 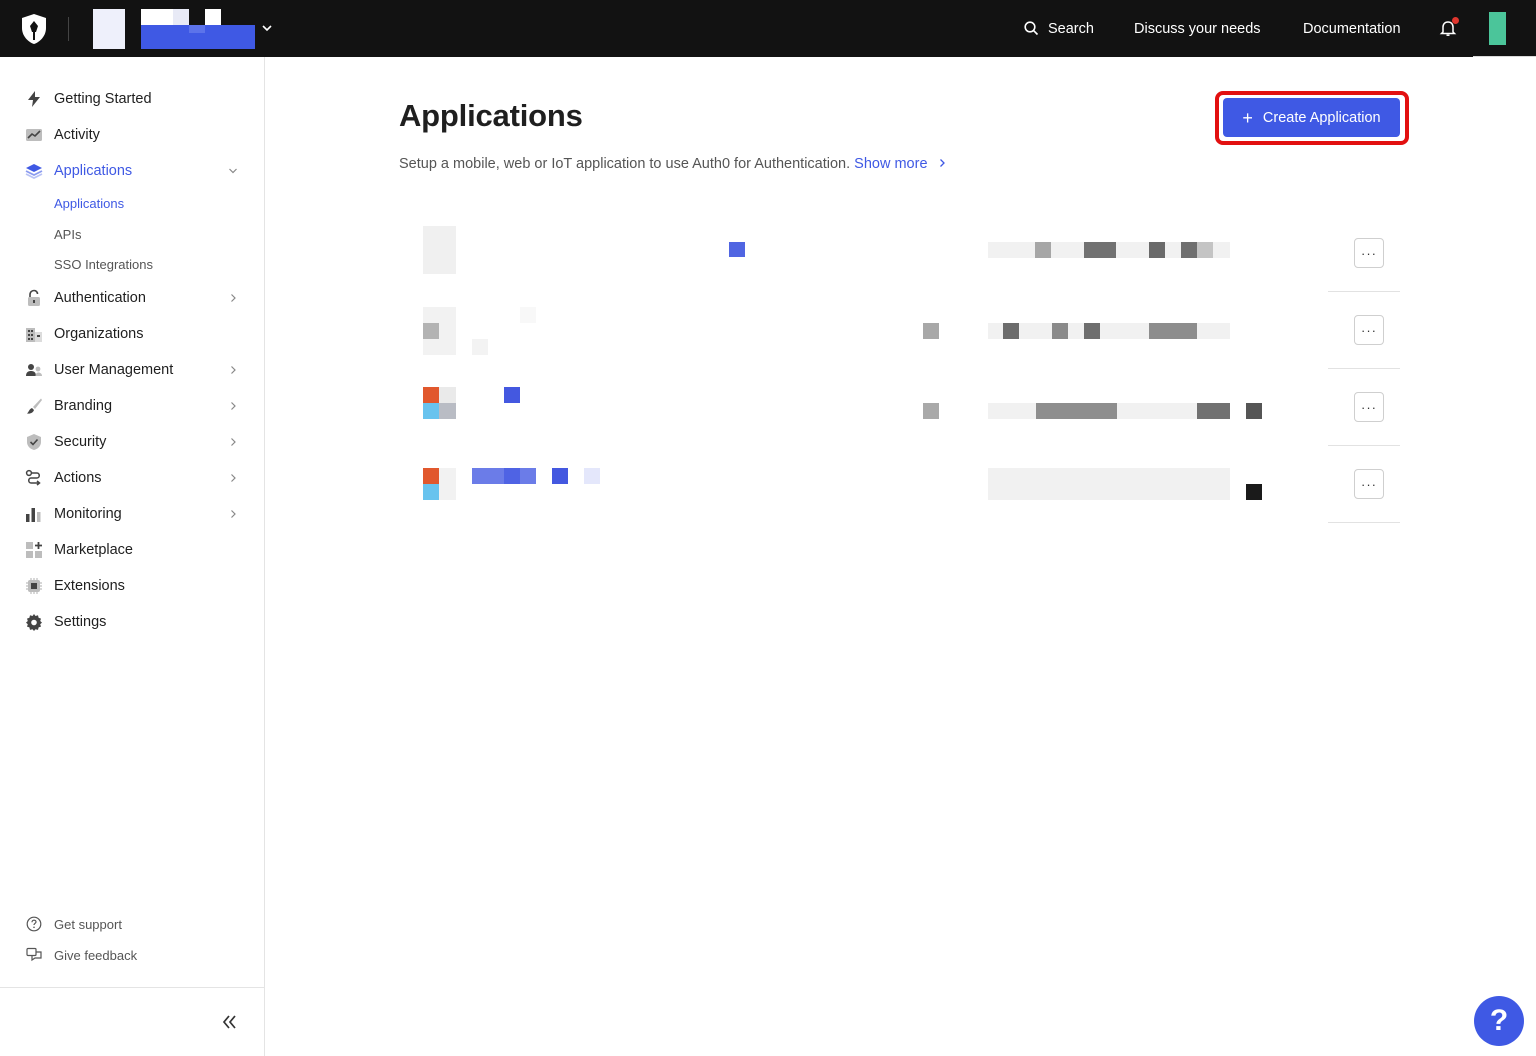 I want to click on collapse-sidebar-icon, so click(x=230, y=1022).